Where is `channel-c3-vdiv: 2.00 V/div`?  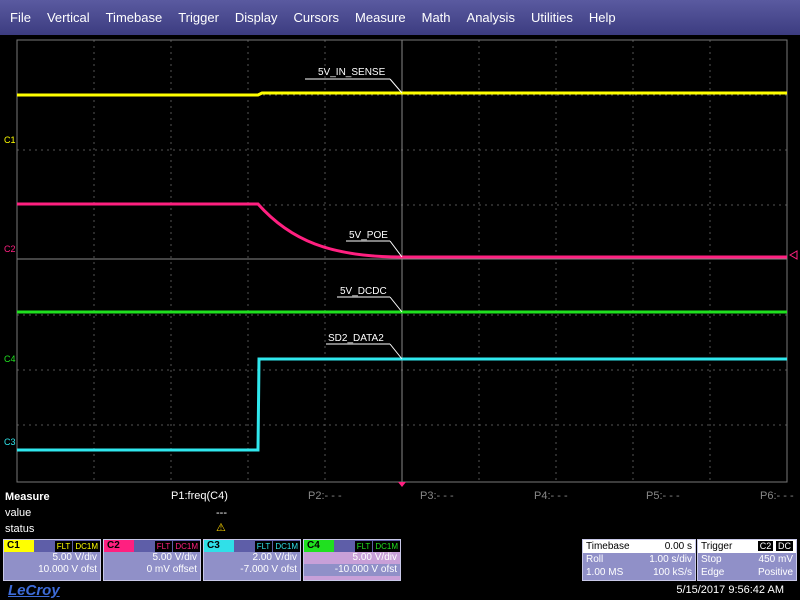 channel-c3-vdiv: 2.00 V/div is located at coordinates (274, 557).